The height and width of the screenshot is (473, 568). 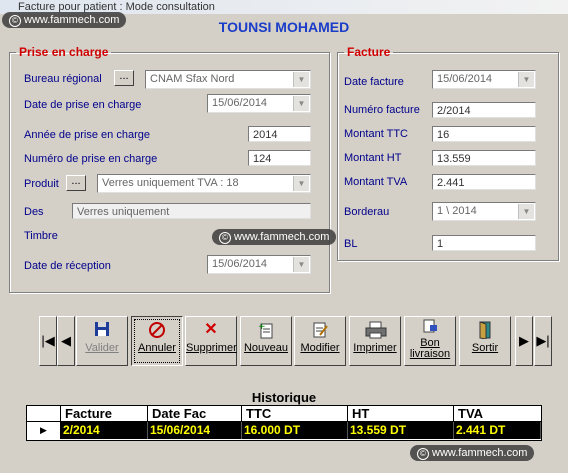 I want to click on column-header-facture: Facture, so click(x=104, y=414).